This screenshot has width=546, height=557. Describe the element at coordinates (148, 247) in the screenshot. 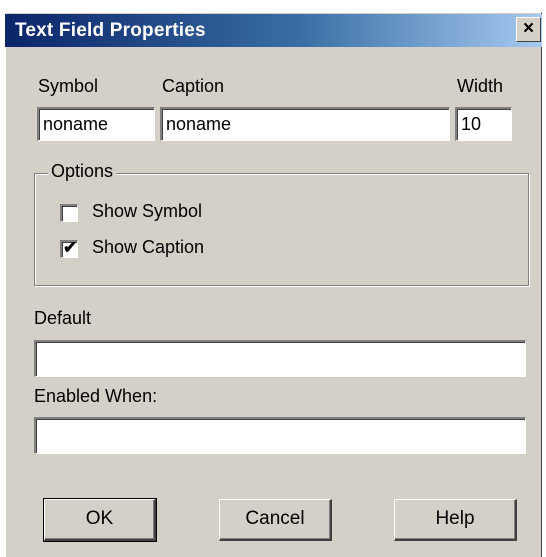

I see `show-caption-label: Show Caption` at that location.